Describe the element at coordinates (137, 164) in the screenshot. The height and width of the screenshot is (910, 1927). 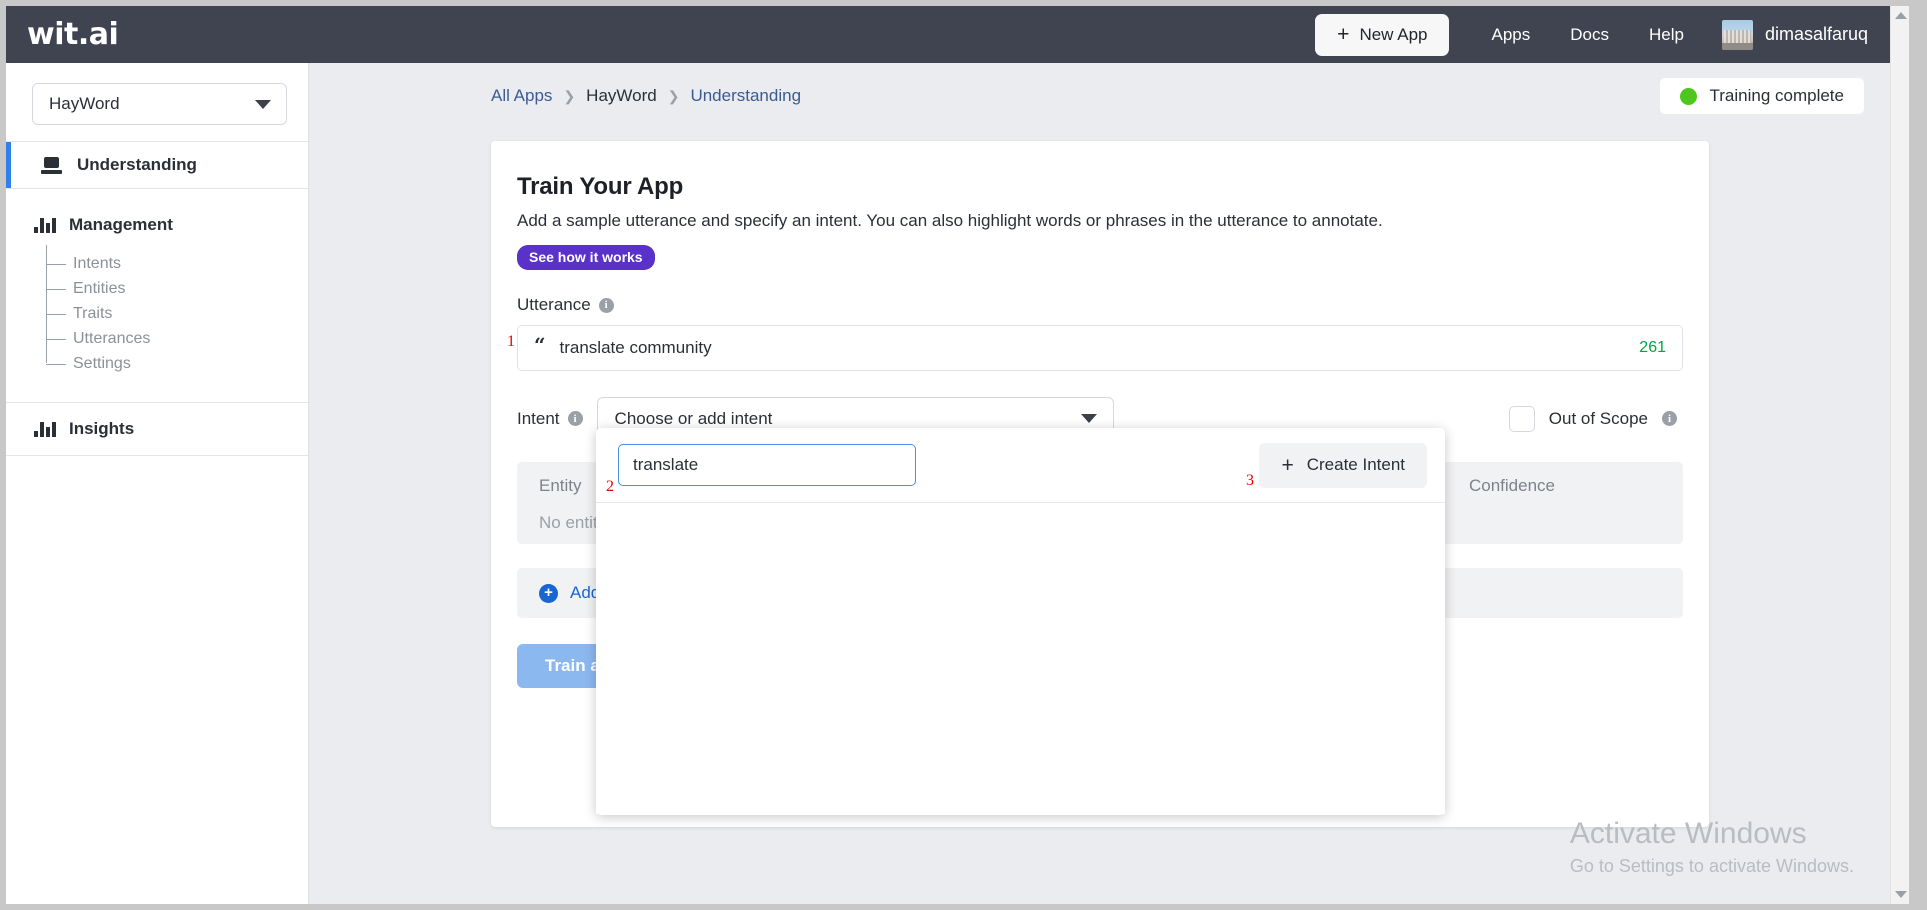
I see `sidebar-item-understanding-label: Understanding` at that location.